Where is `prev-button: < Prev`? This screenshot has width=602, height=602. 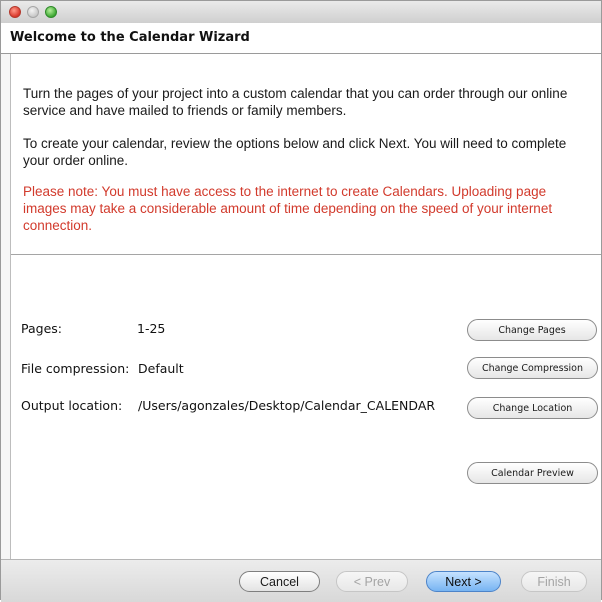
prev-button: < Prev is located at coordinates (372, 581).